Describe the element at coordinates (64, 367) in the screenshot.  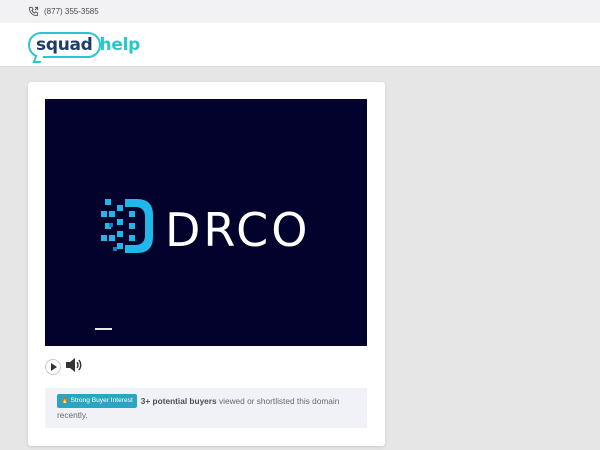
I see `player-controls` at that location.